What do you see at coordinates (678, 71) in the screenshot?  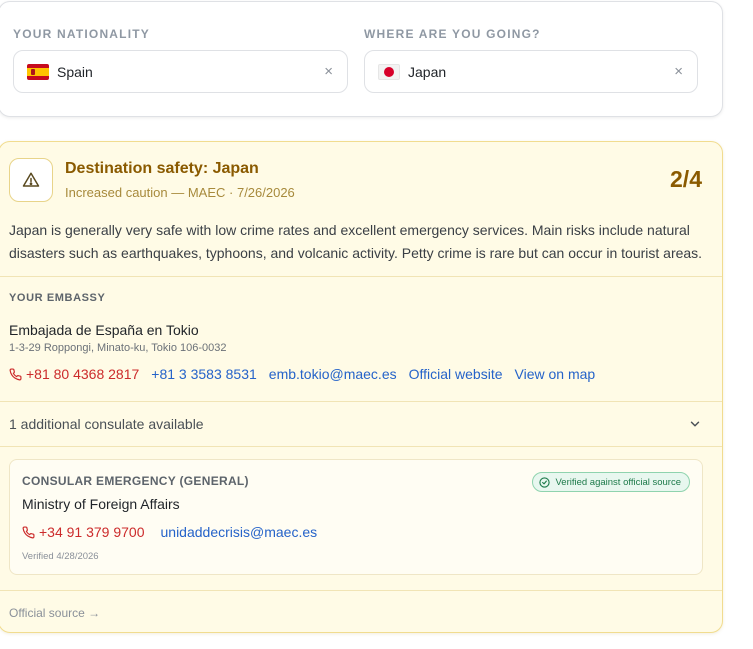 I see `clear-destination-icon: ×` at bounding box center [678, 71].